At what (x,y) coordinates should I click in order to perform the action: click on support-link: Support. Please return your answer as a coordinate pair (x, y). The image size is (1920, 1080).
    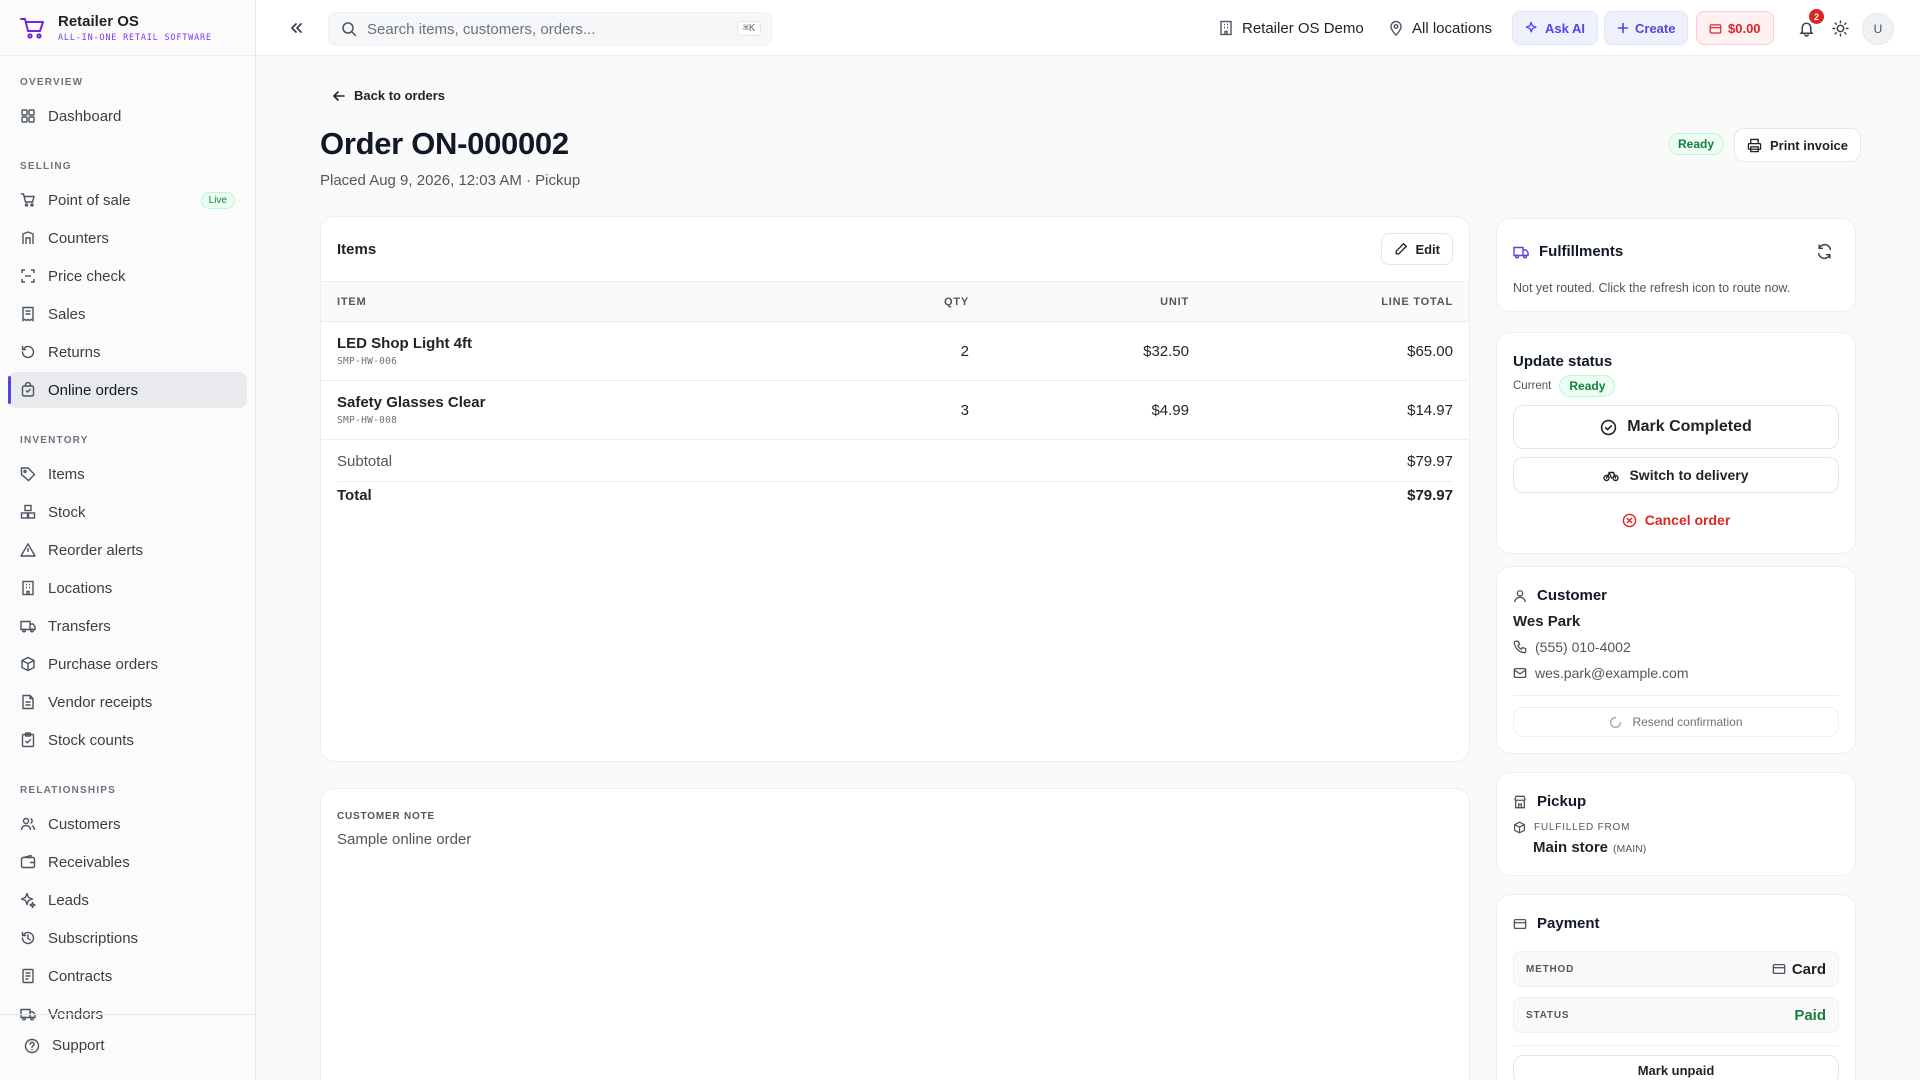
    Looking at the image, I should click on (64, 1045).